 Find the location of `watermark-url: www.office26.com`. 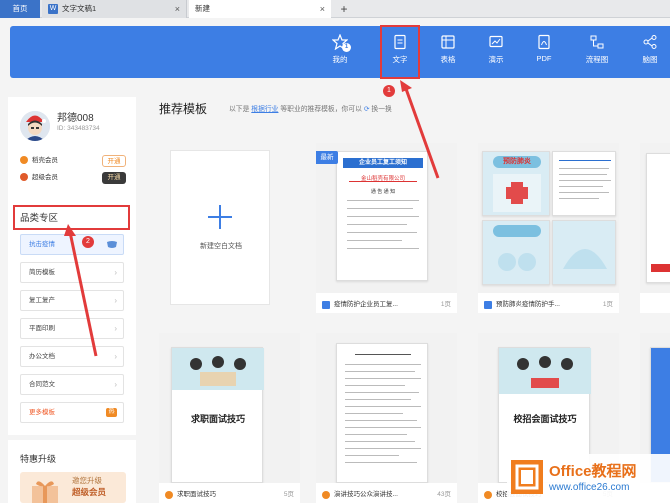

watermark-url: www.office26.com is located at coordinates (589, 487).